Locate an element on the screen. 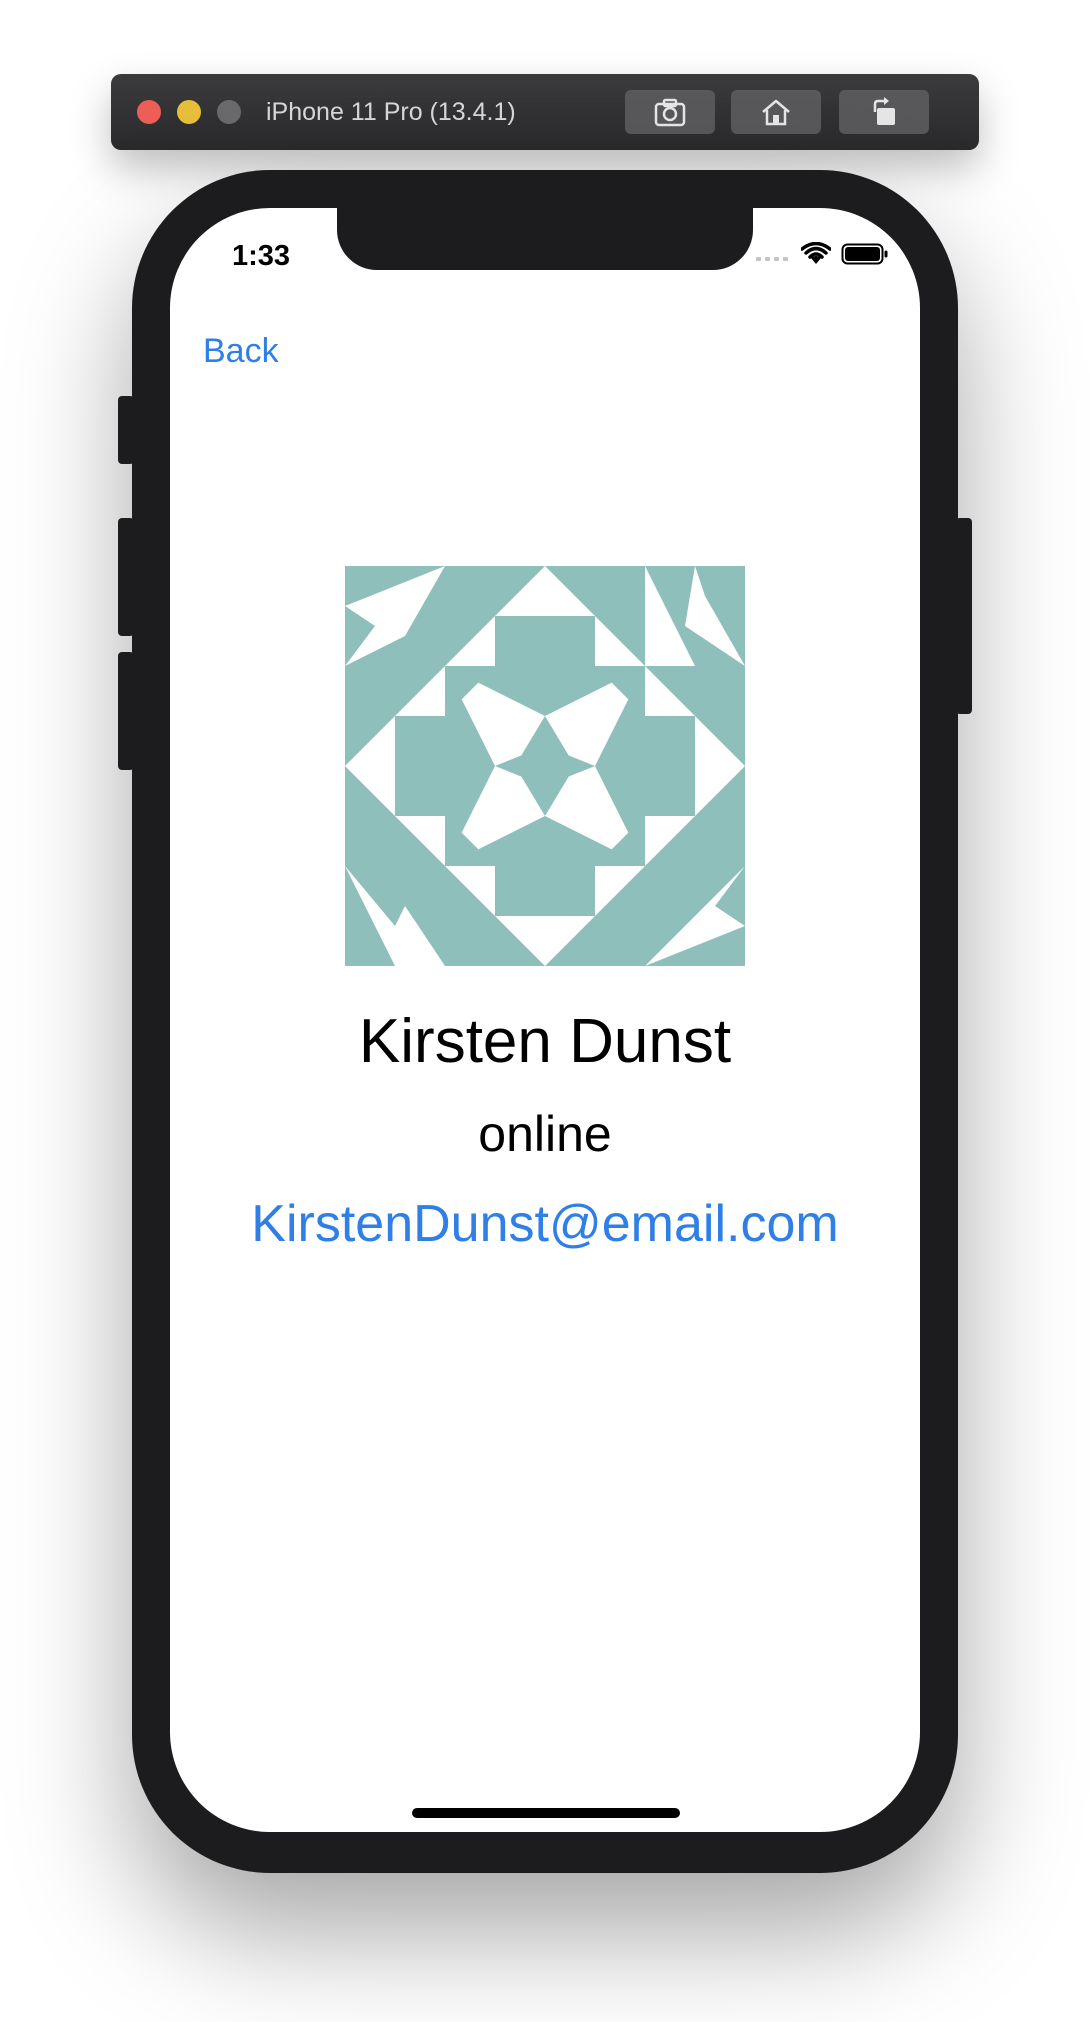  status-time: 1:33 is located at coordinates (261, 256).